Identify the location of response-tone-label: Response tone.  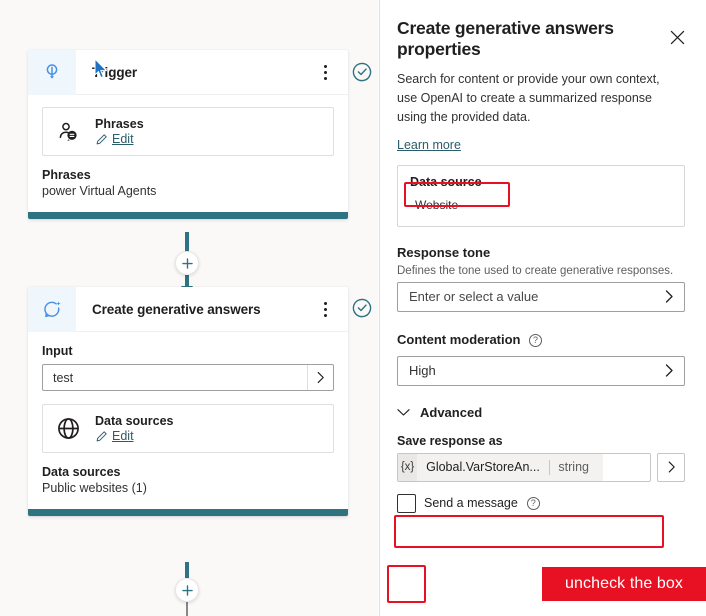
(444, 252).